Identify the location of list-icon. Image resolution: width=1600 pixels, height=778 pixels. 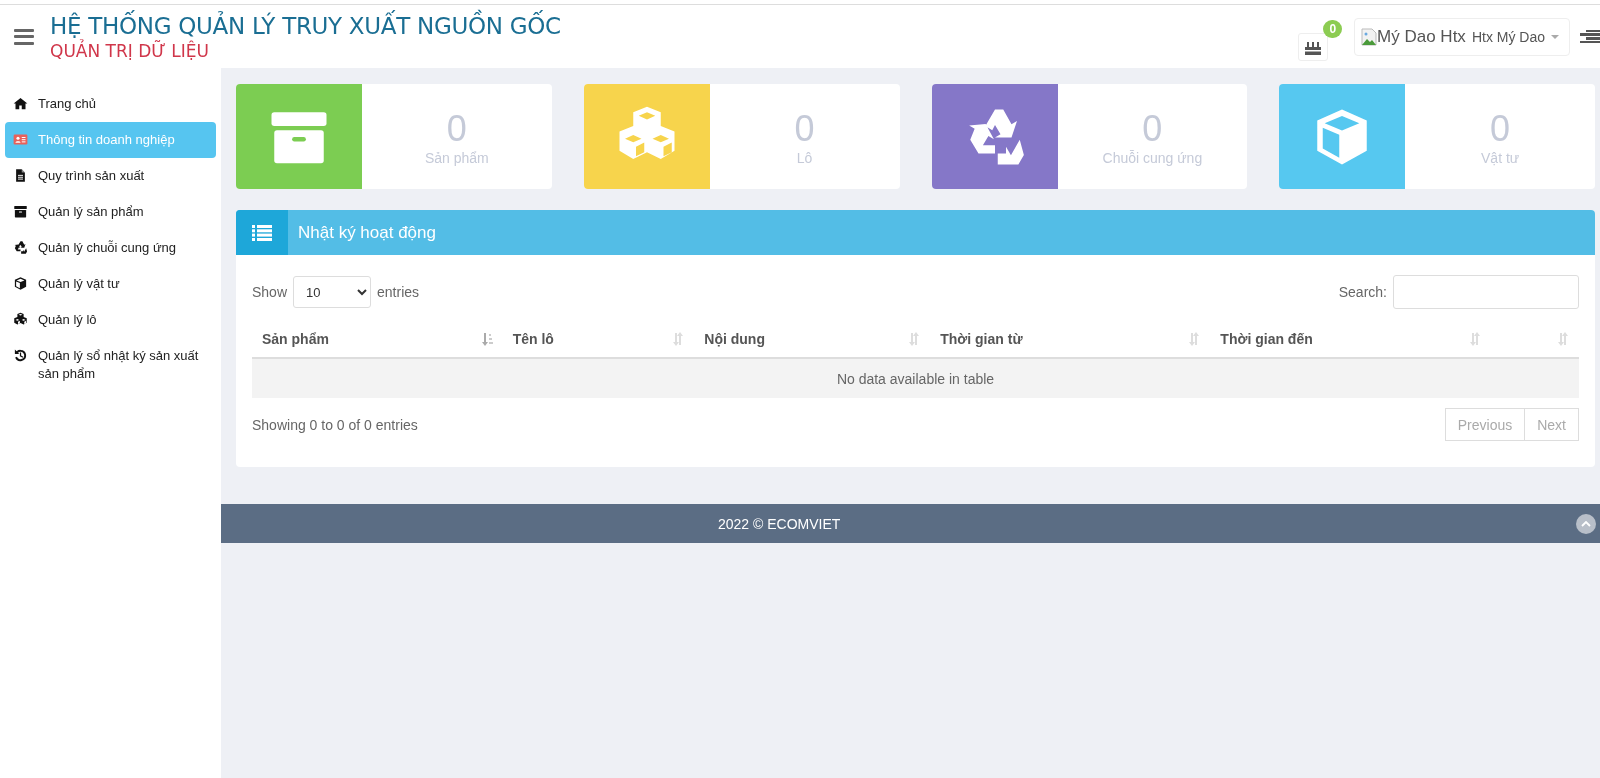
(262, 232).